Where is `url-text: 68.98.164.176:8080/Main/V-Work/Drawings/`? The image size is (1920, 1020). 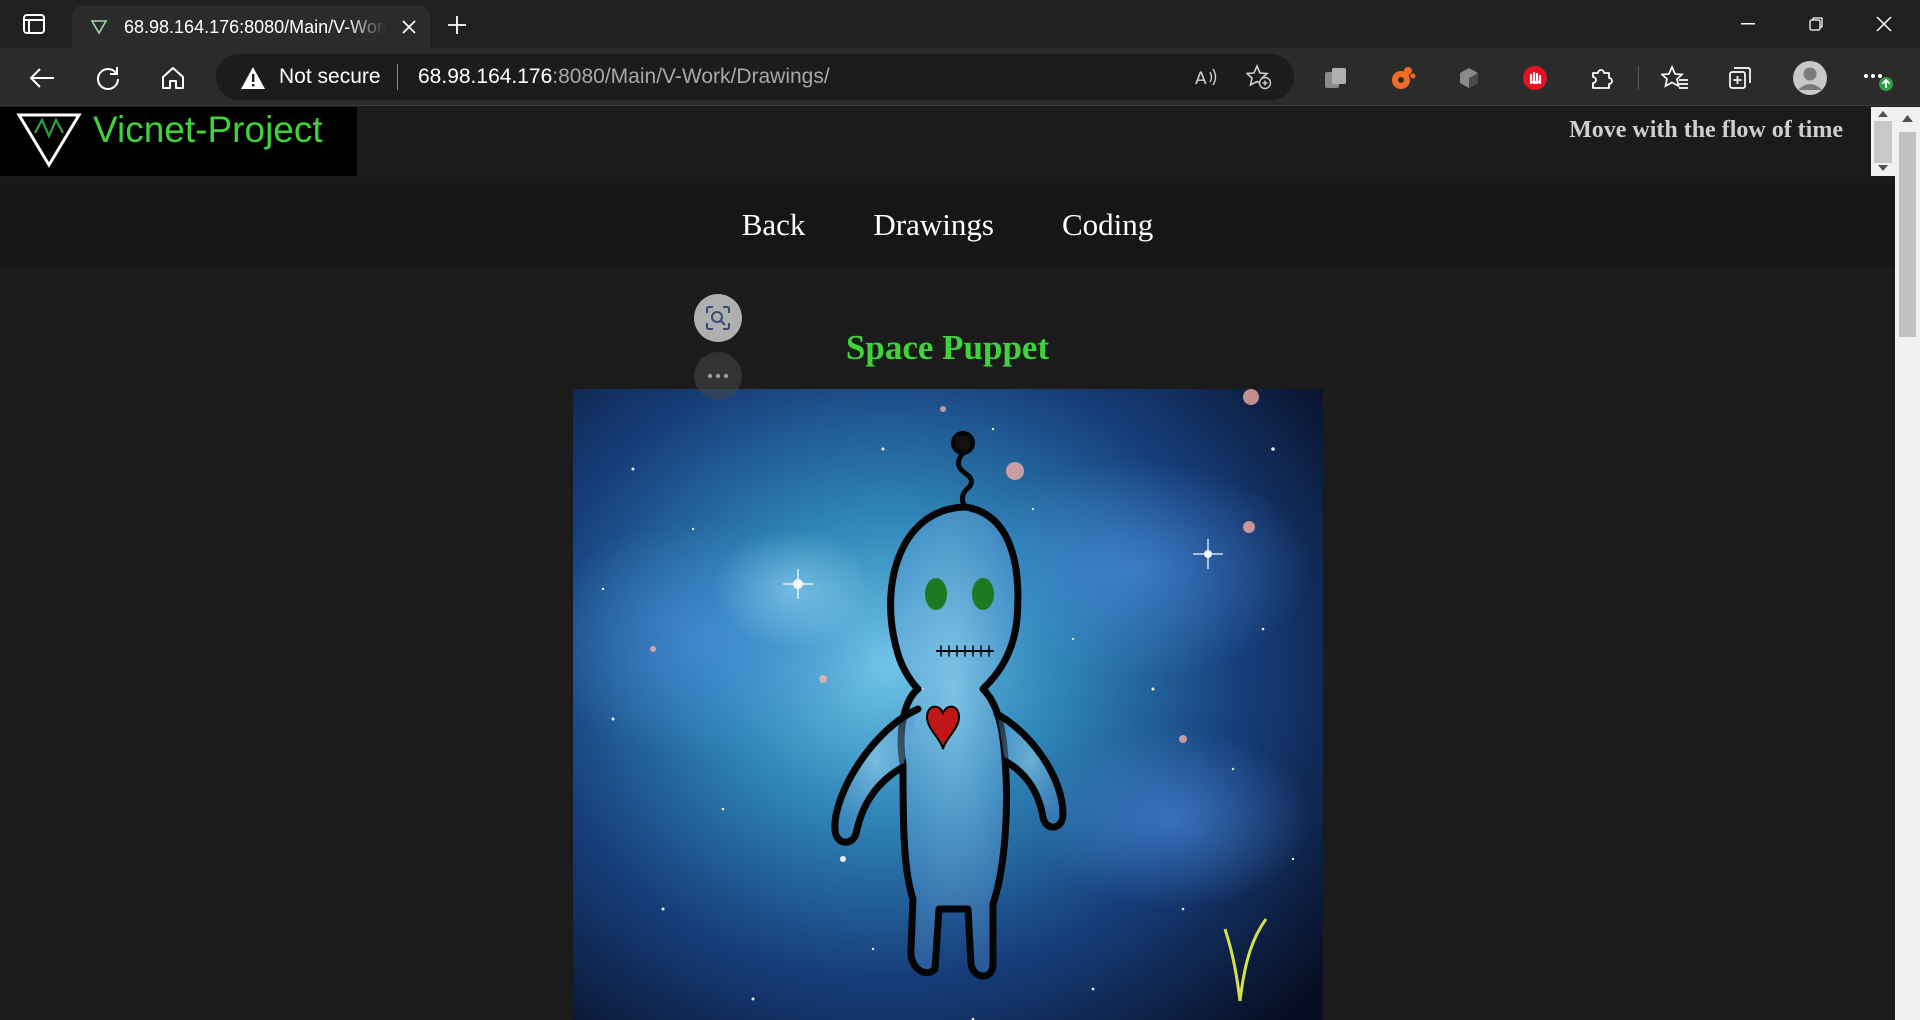 url-text: 68.98.164.176:8080/Main/V-Work/Drawings/ is located at coordinates (624, 77).